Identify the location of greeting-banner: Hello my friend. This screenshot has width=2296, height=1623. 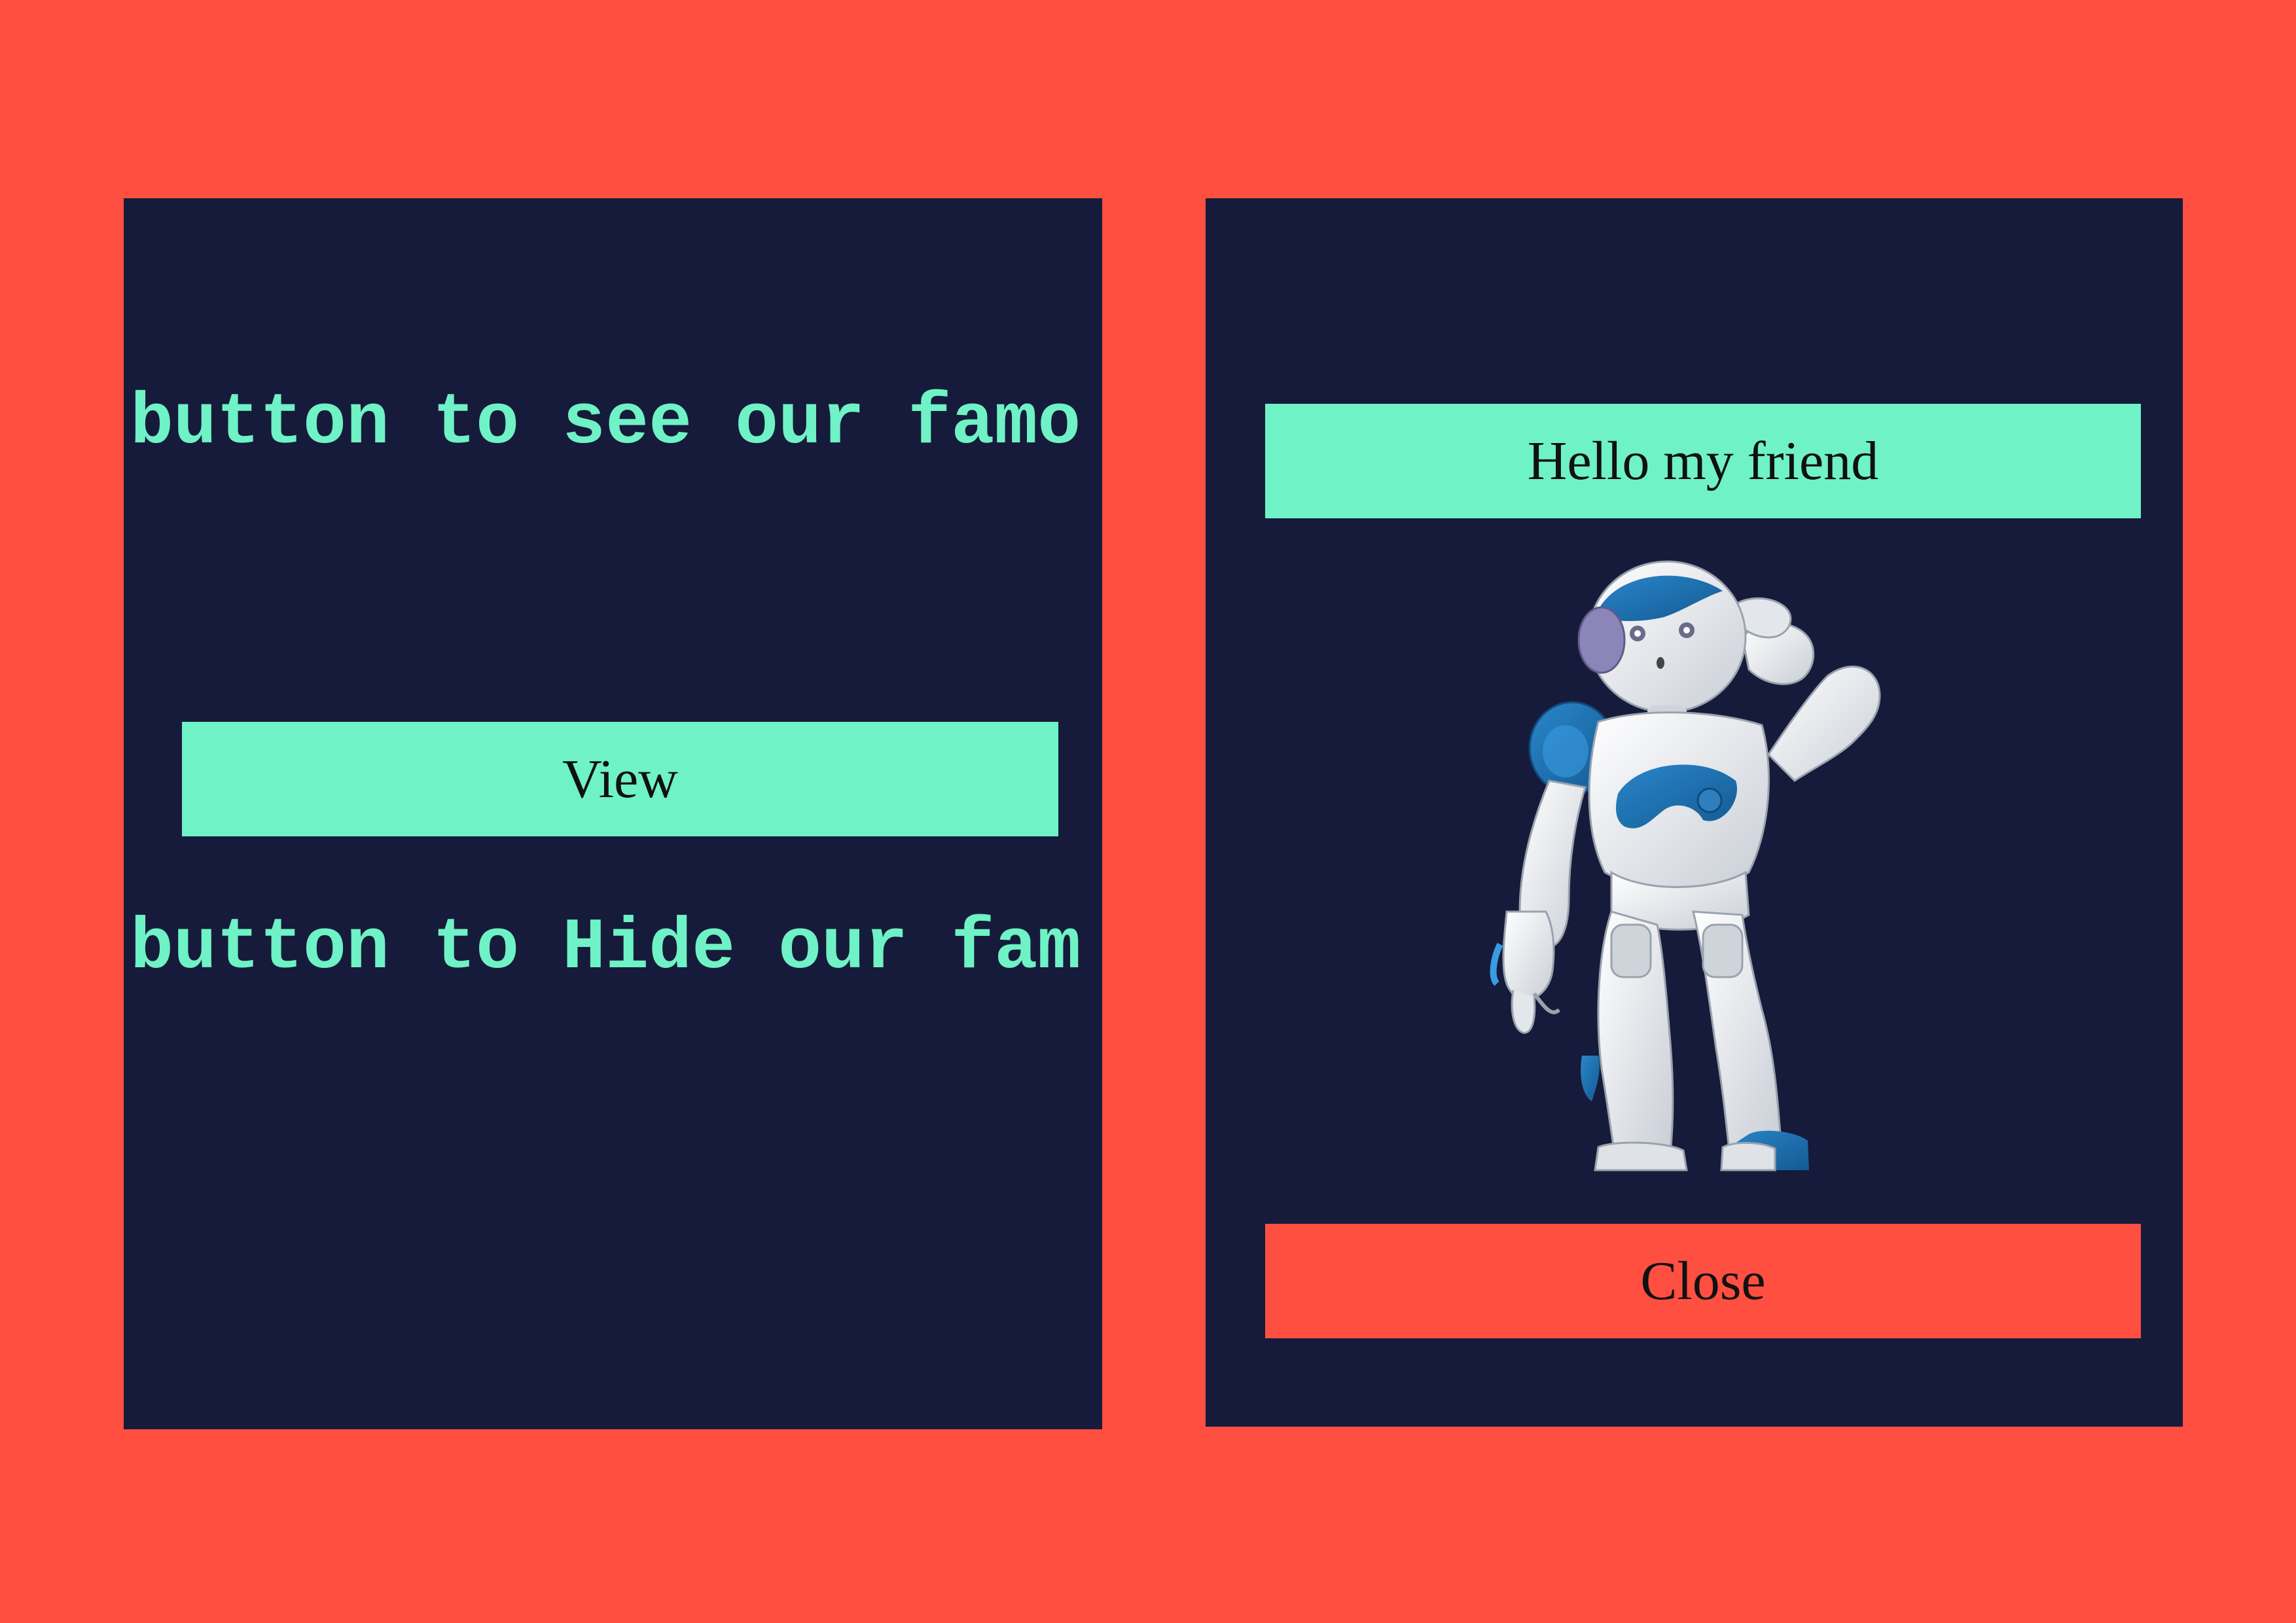
(1703, 461).